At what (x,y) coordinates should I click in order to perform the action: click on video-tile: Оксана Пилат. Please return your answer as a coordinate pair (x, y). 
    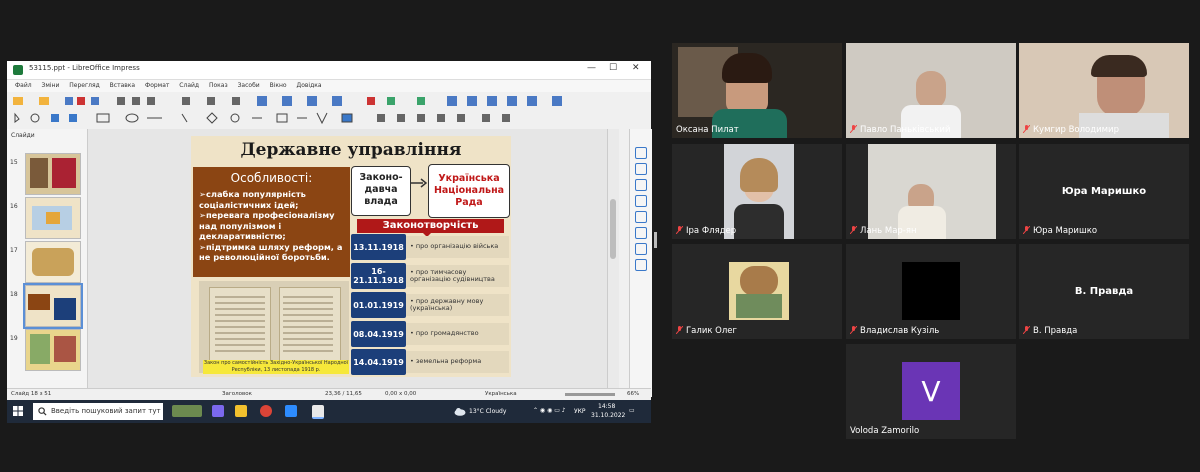
    Looking at the image, I should click on (757, 90).